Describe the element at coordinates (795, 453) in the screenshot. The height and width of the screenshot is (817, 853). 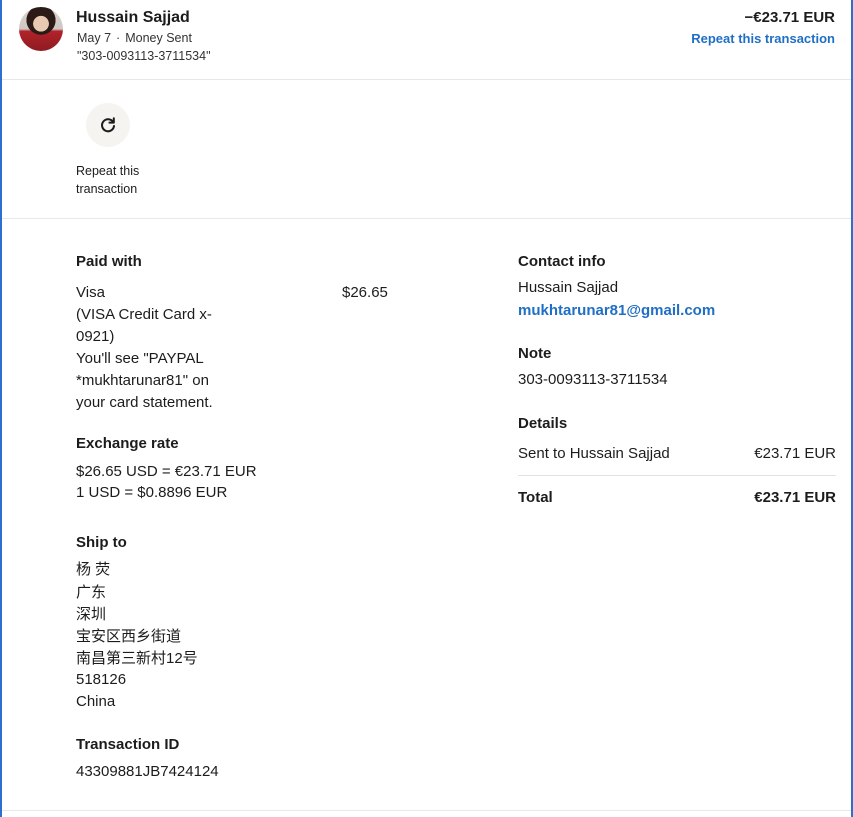
I see `sent-to-amount: €23.71 EUR` at that location.